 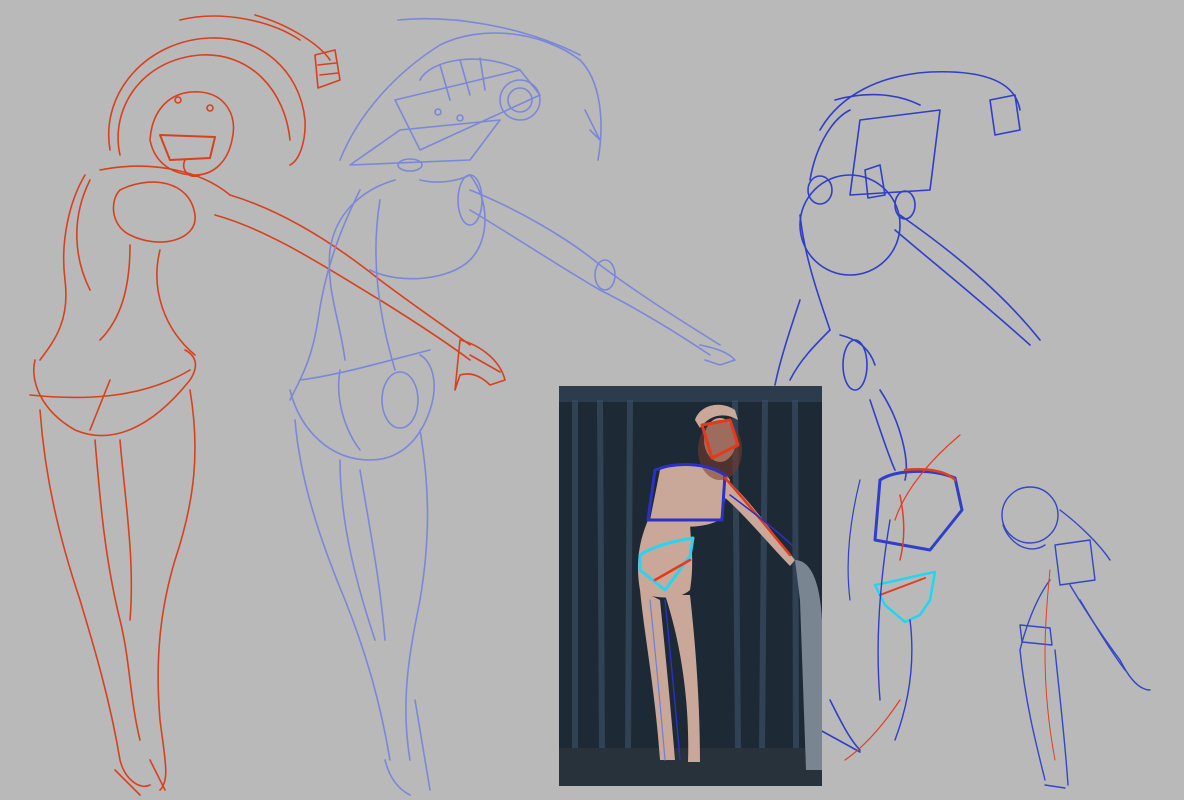 I want to click on small-figure-sketch, so click(x=1076, y=637).